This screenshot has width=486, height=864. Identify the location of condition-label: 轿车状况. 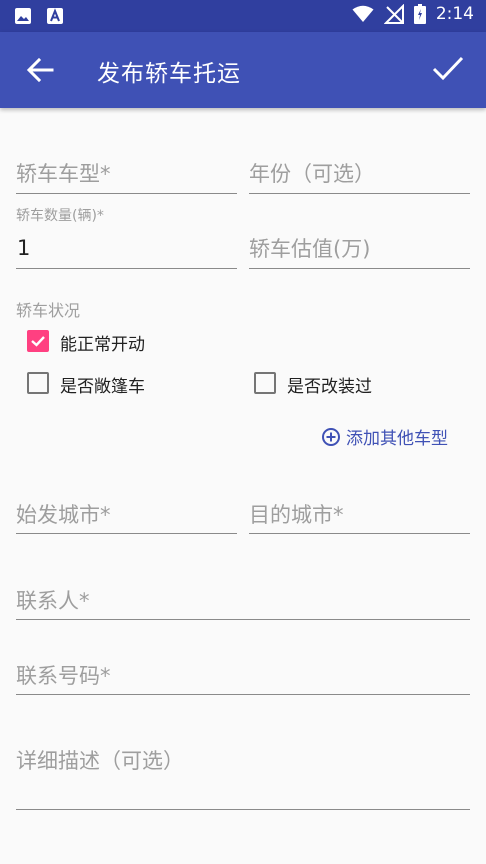
(48, 310).